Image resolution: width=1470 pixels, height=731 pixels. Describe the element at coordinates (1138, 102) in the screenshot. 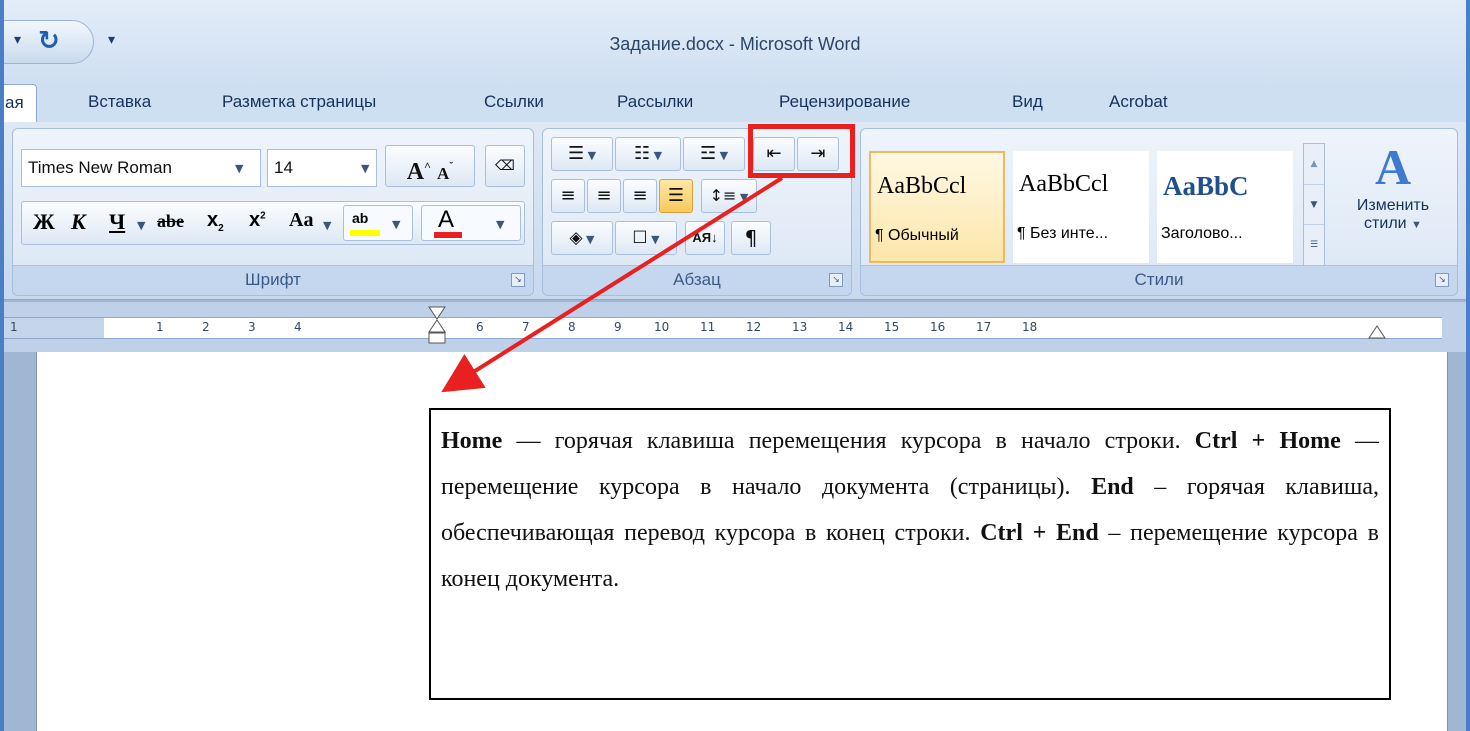

I see `tab-acrobat: Acrobat` at that location.